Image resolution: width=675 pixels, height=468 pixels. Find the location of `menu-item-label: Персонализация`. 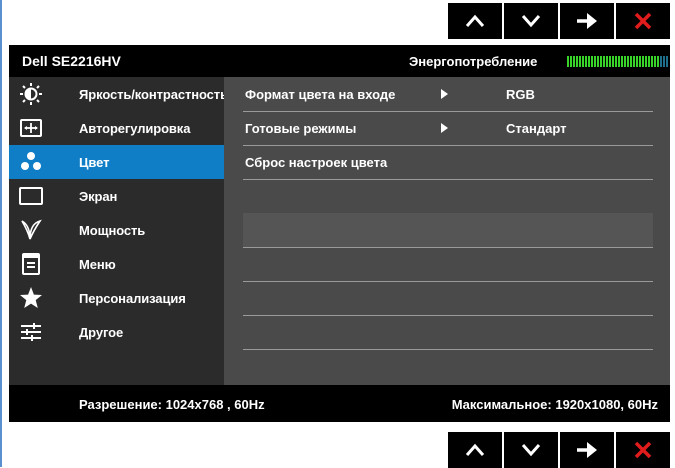

menu-item-label: Персонализация is located at coordinates (132, 298).